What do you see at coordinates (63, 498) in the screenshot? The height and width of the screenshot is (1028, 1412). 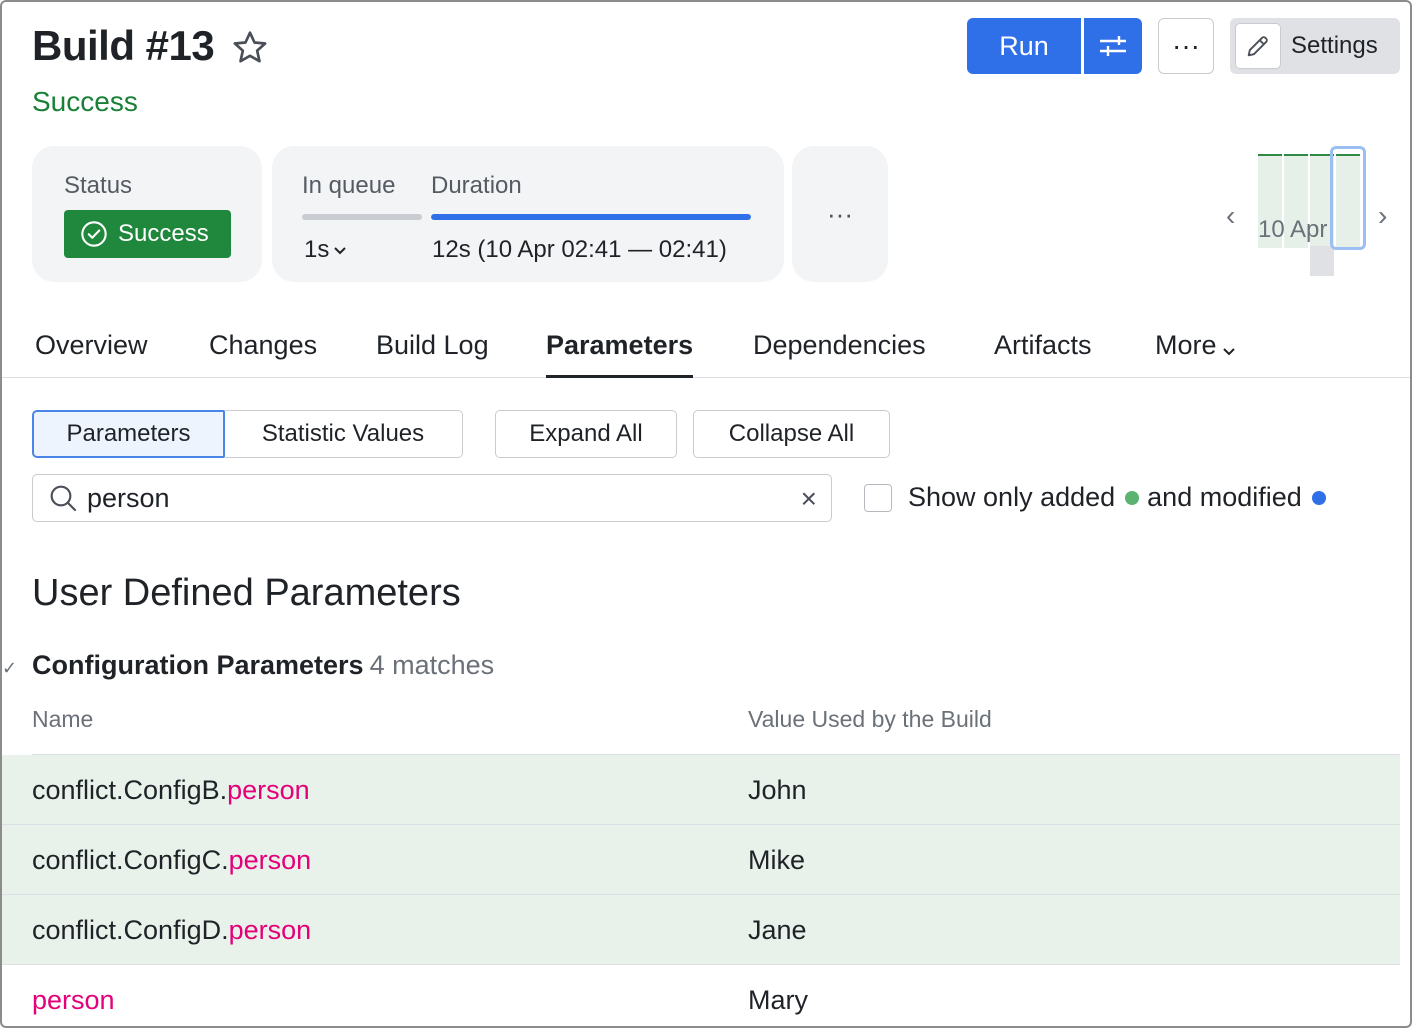 I see `search-icon` at bounding box center [63, 498].